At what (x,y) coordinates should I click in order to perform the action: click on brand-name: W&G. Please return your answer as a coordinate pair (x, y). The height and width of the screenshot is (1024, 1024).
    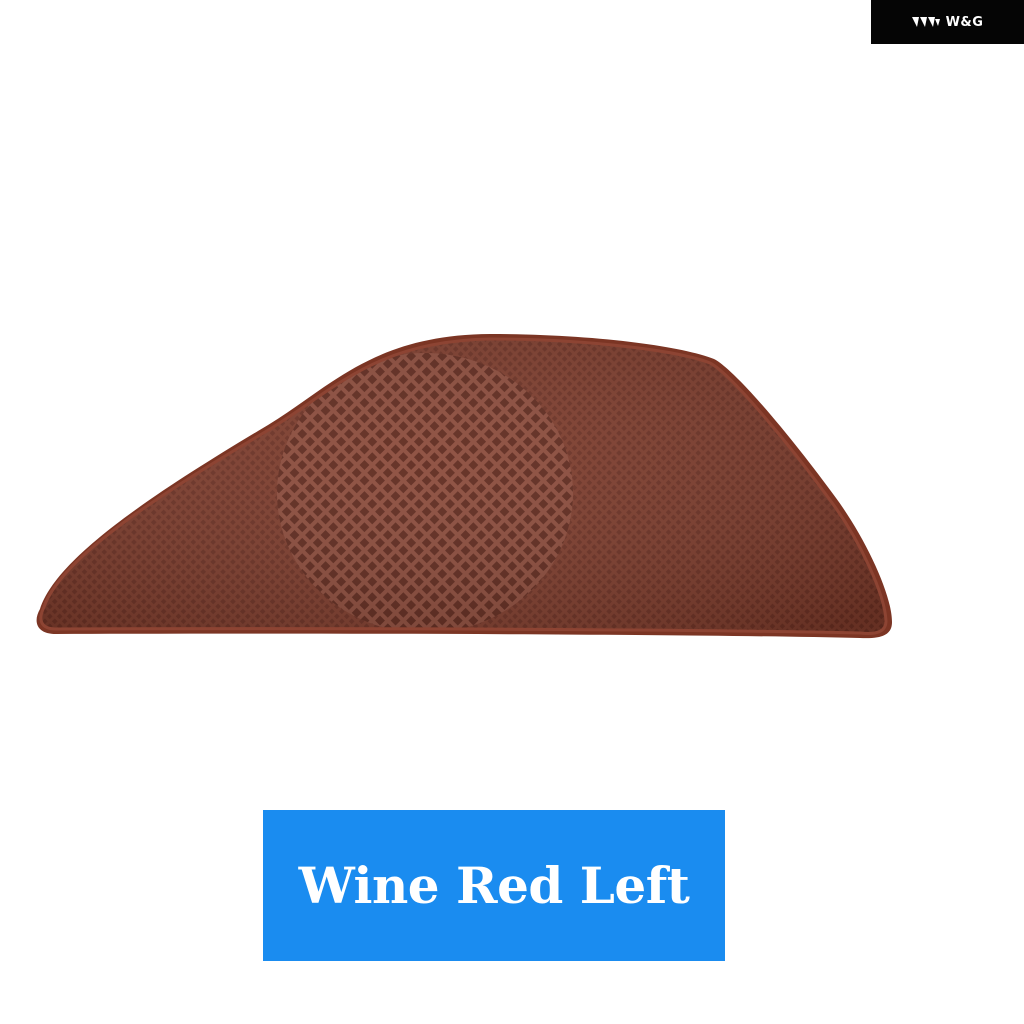
    Looking at the image, I should click on (964, 22).